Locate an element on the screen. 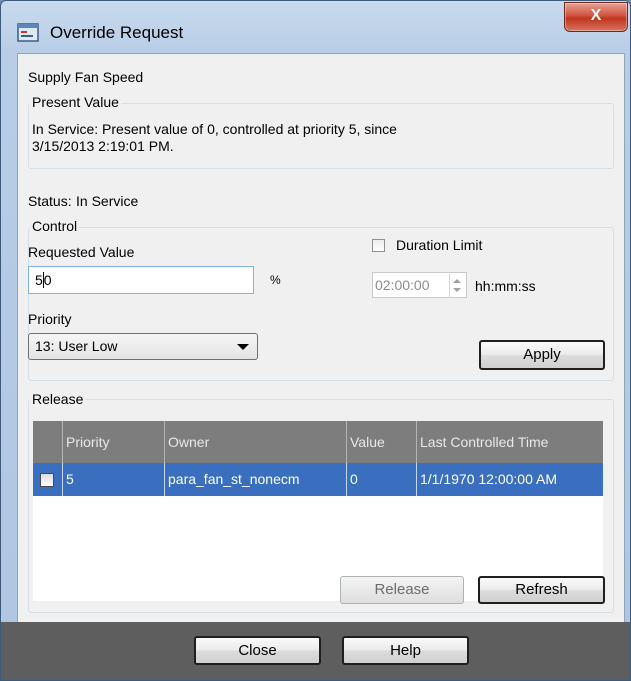 Image resolution: width=631 pixels, height=681 pixels. column-header-last-controlled-time: Last Controlled Time is located at coordinates (509, 442).